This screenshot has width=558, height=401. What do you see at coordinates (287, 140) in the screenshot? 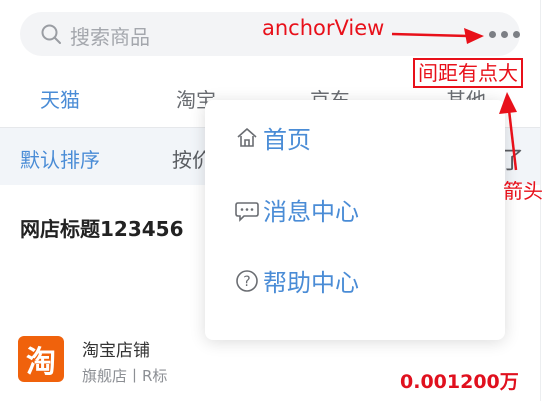
I see `menu-item-label: 首页` at bounding box center [287, 140].